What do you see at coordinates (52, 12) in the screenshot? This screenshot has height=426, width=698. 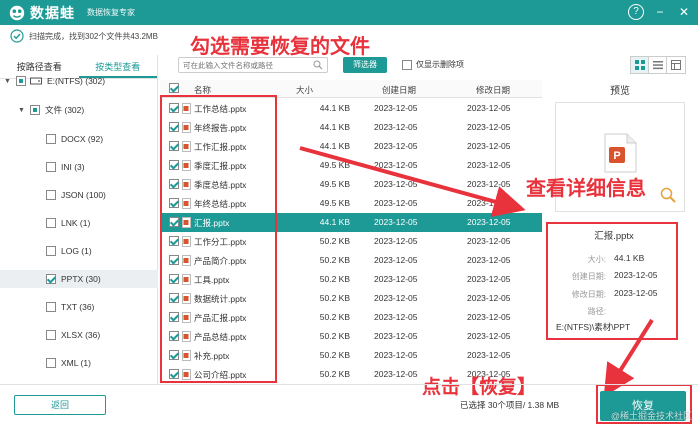 I see `app-name: 数据蛙` at bounding box center [52, 12].